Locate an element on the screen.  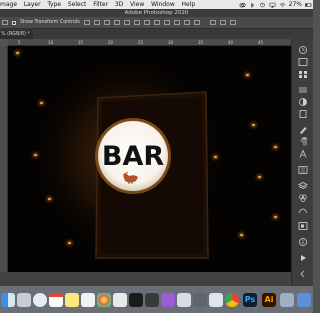
safari-icon is located at coordinates (40, 300).